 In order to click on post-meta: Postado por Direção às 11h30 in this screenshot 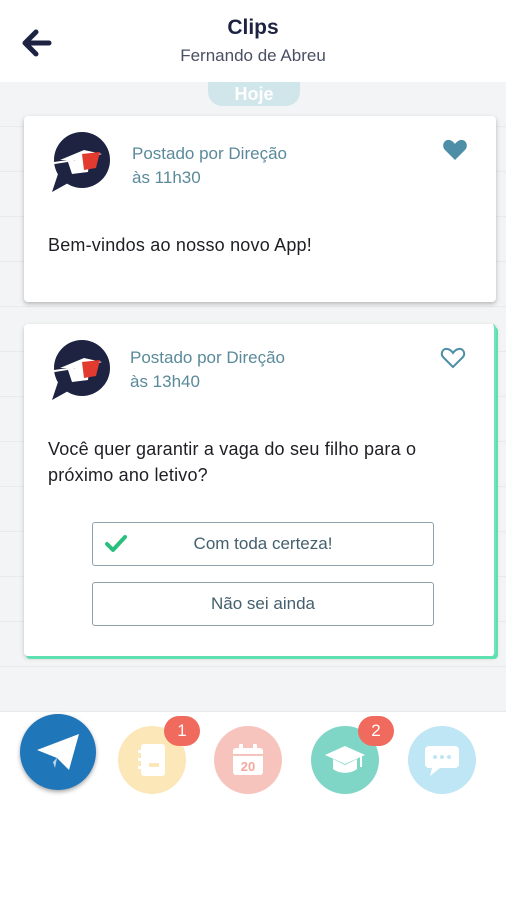, I will do `click(209, 166)`.